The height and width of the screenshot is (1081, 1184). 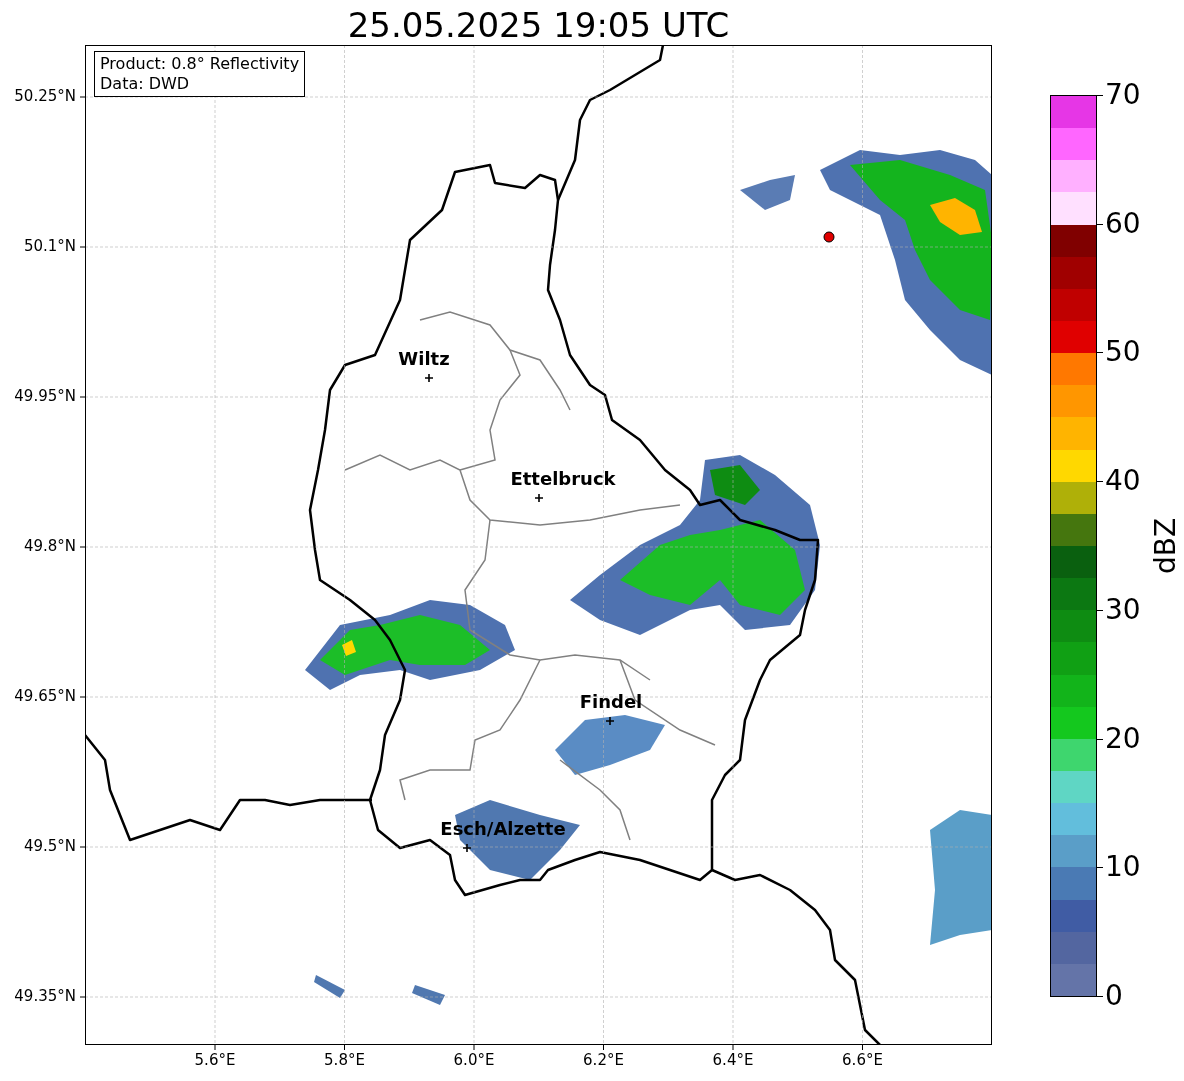 What do you see at coordinates (733, 1060) in the screenshot?
I see `axis-tick-label: 6.4°E` at bounding box center [733, 1060].